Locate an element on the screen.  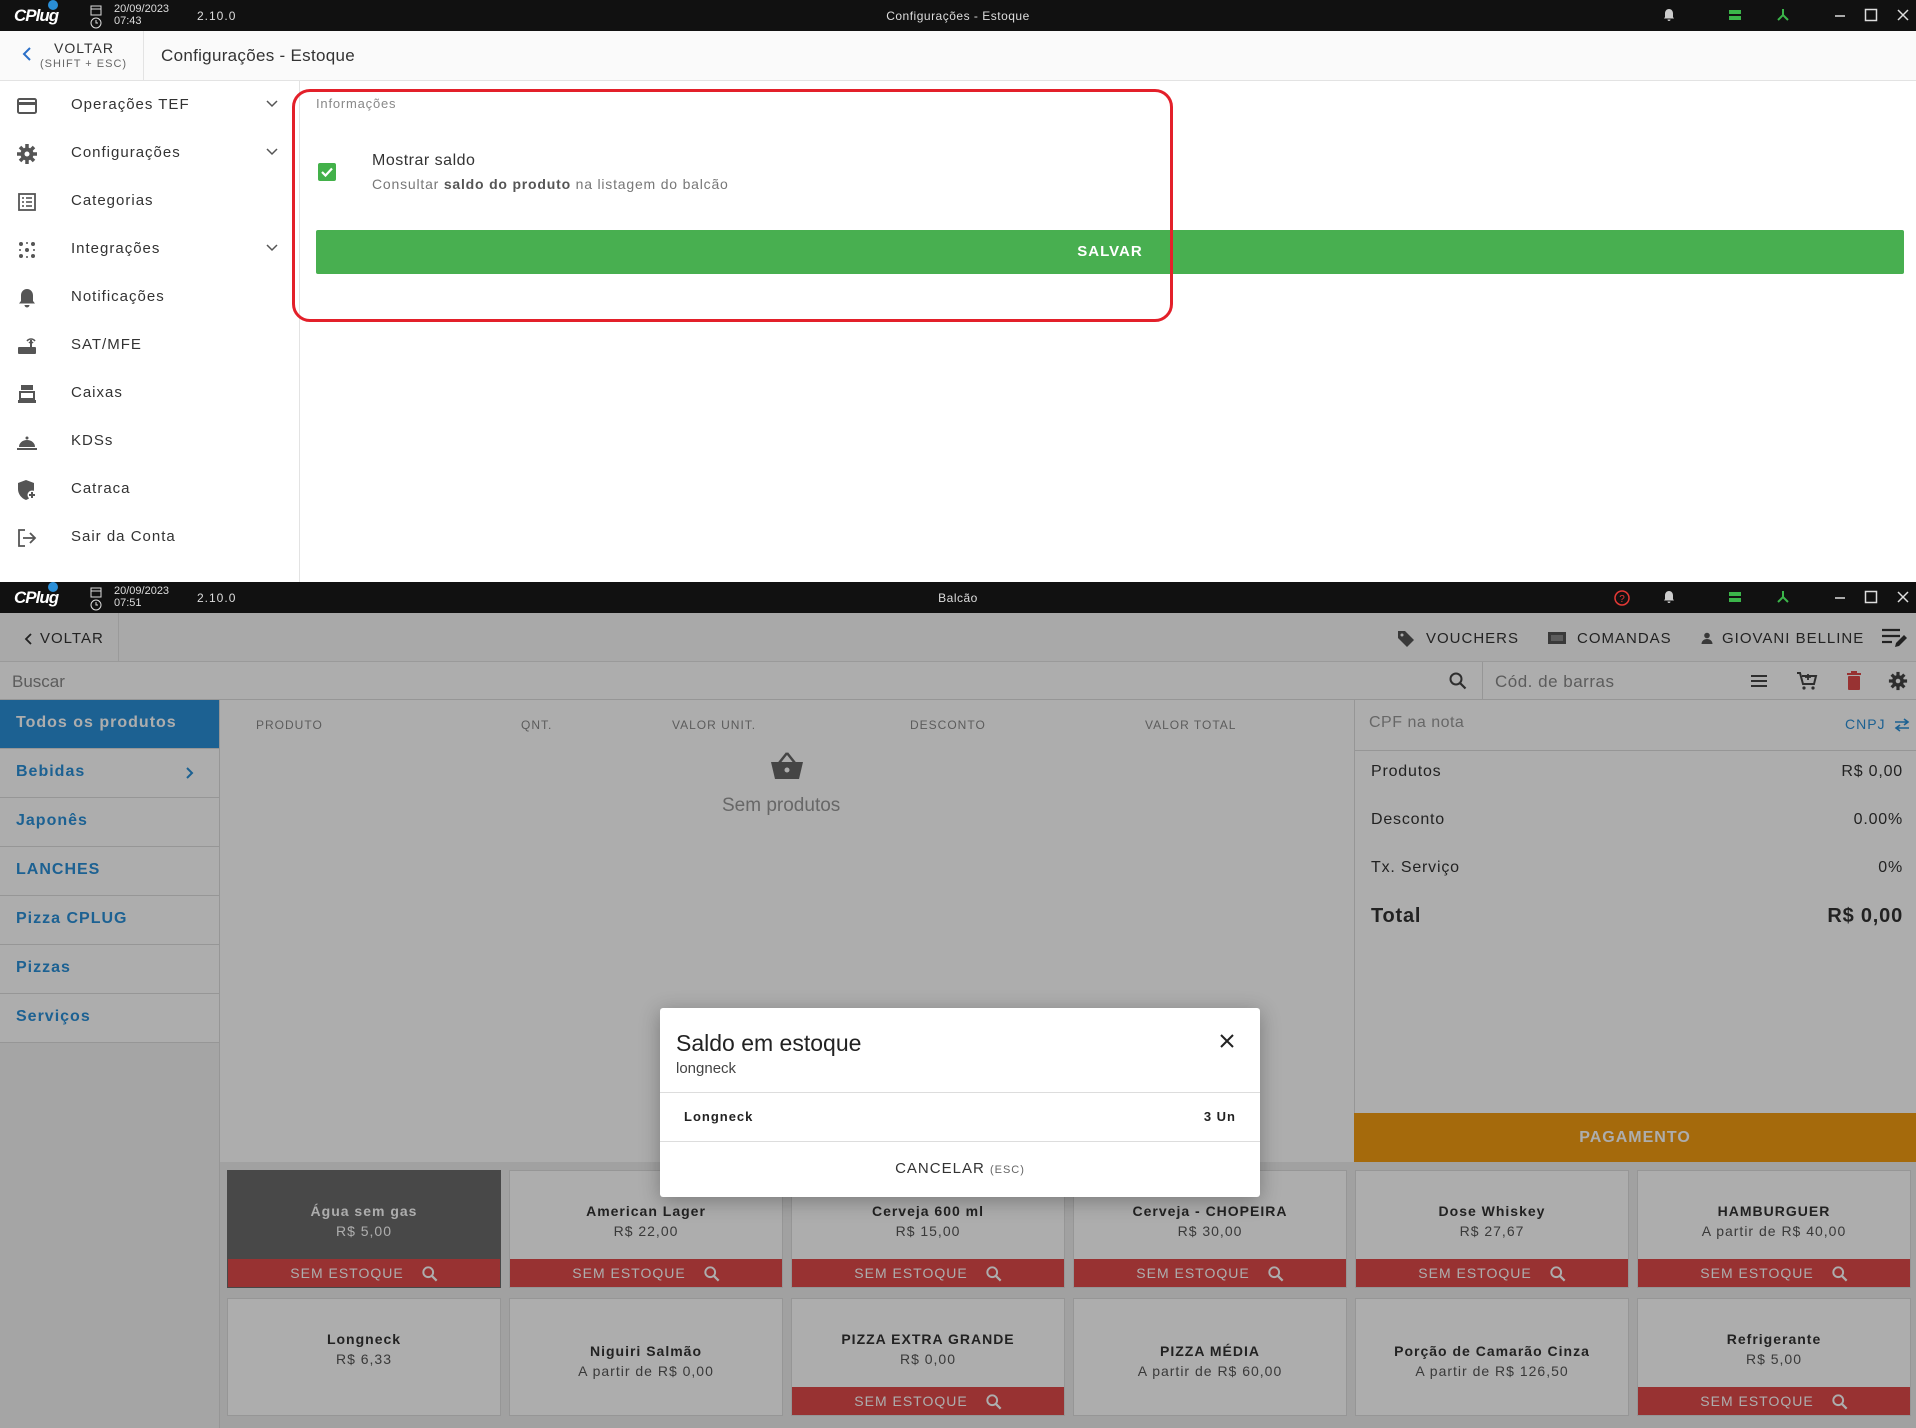
sidebar-item-sat-mfe: SAT/MFE is located at coordinates (149, 345).